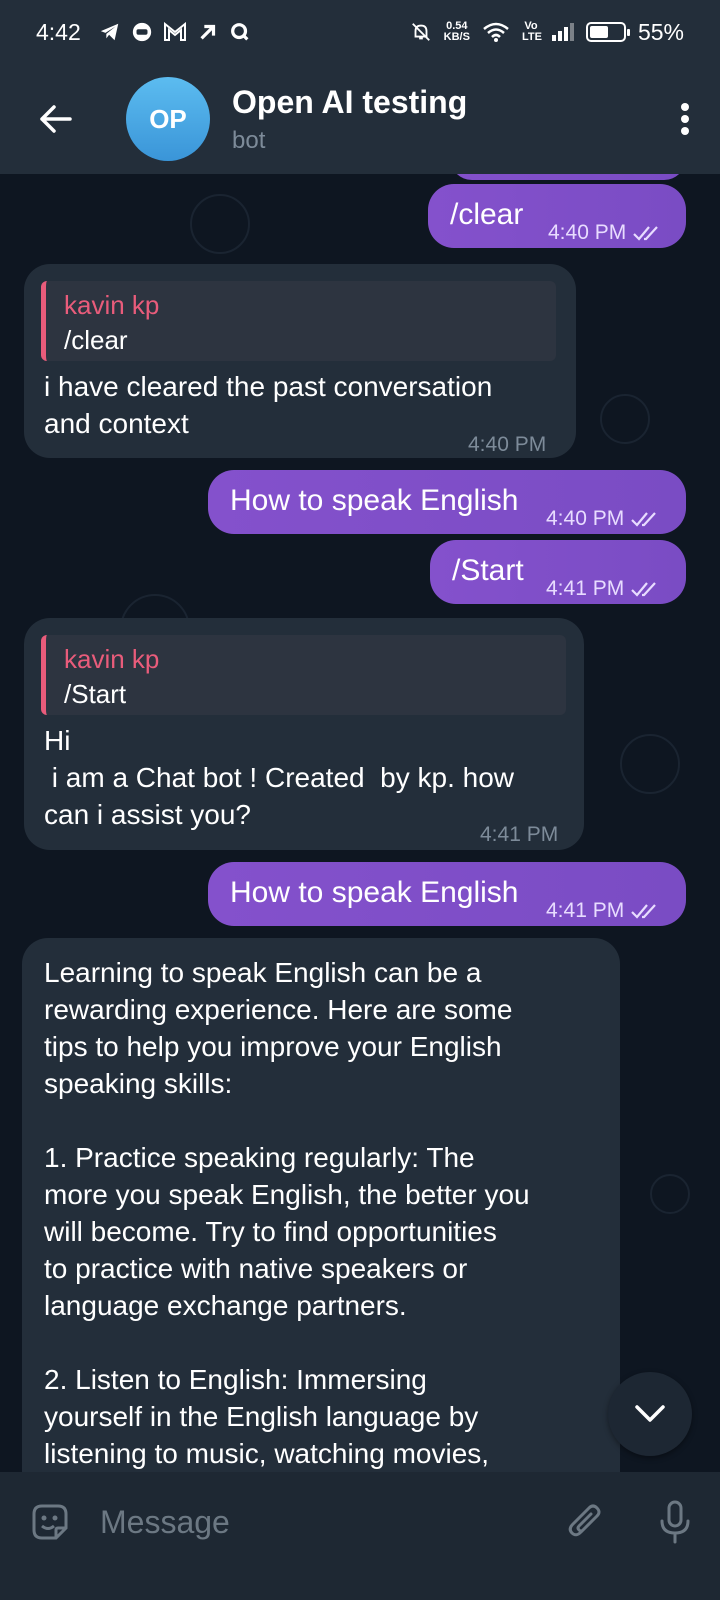 The image size is (720, 1600). Describe the element at coordinates (607, 32) in the screenshot. I see `battery-icon` at that location.